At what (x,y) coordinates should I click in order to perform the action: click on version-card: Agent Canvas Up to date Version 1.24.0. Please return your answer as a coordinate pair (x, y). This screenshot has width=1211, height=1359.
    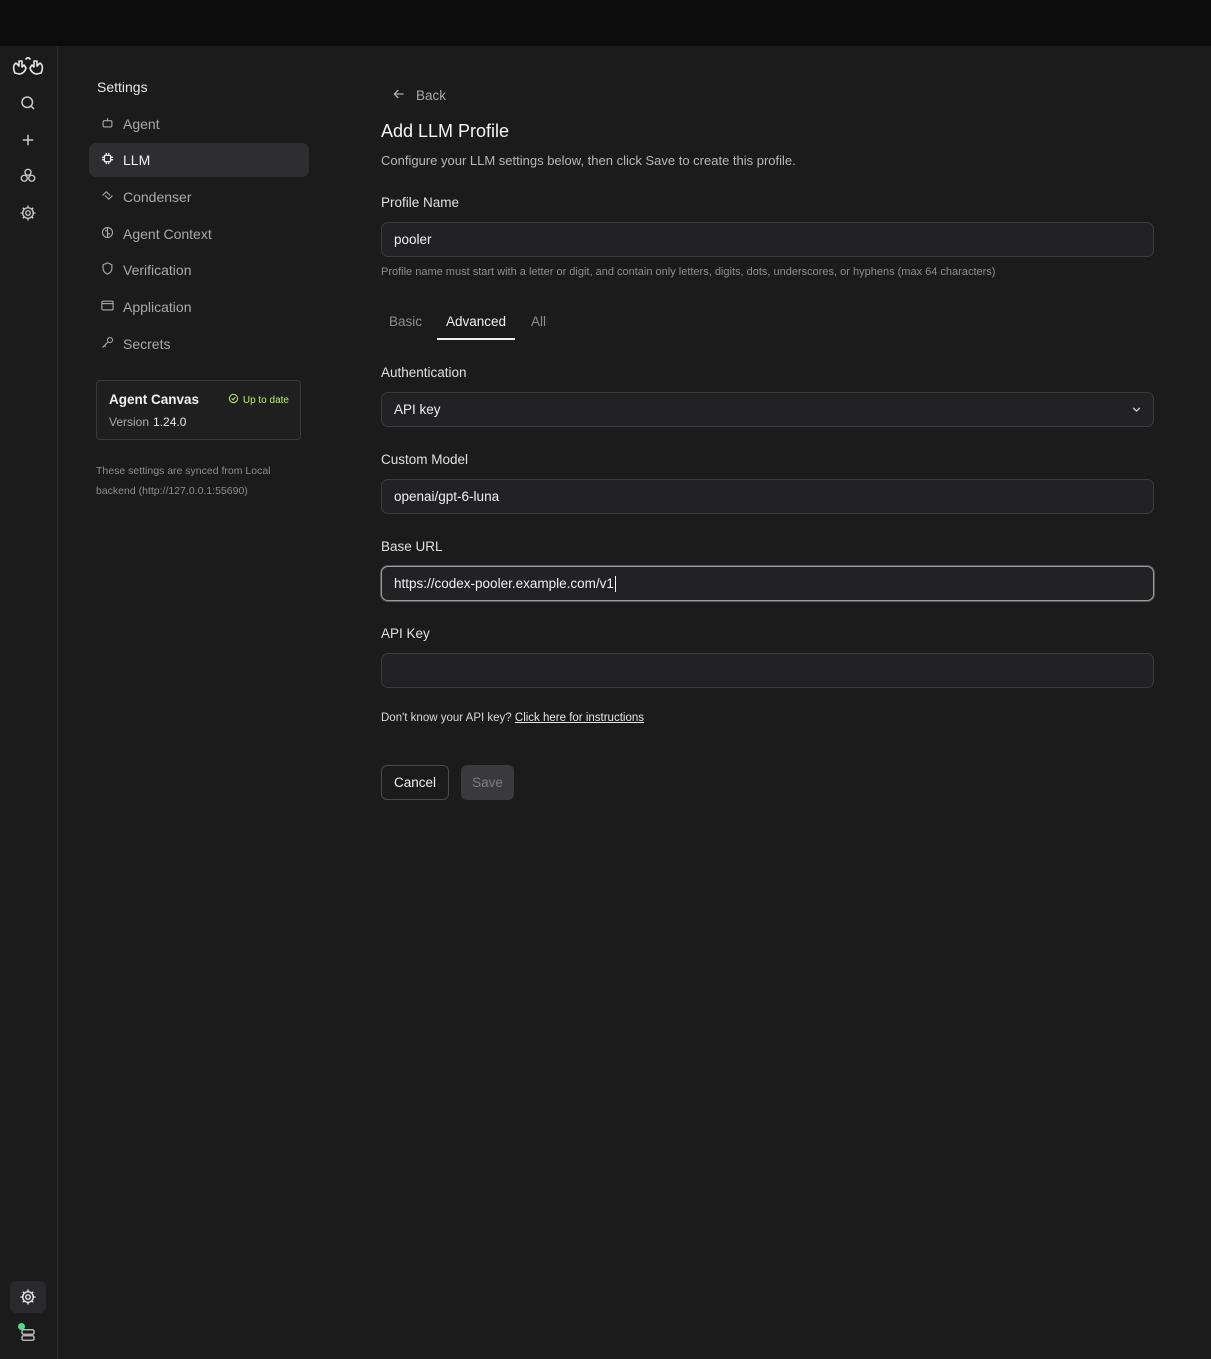
    Looking at the image, I should click on (198, 410).